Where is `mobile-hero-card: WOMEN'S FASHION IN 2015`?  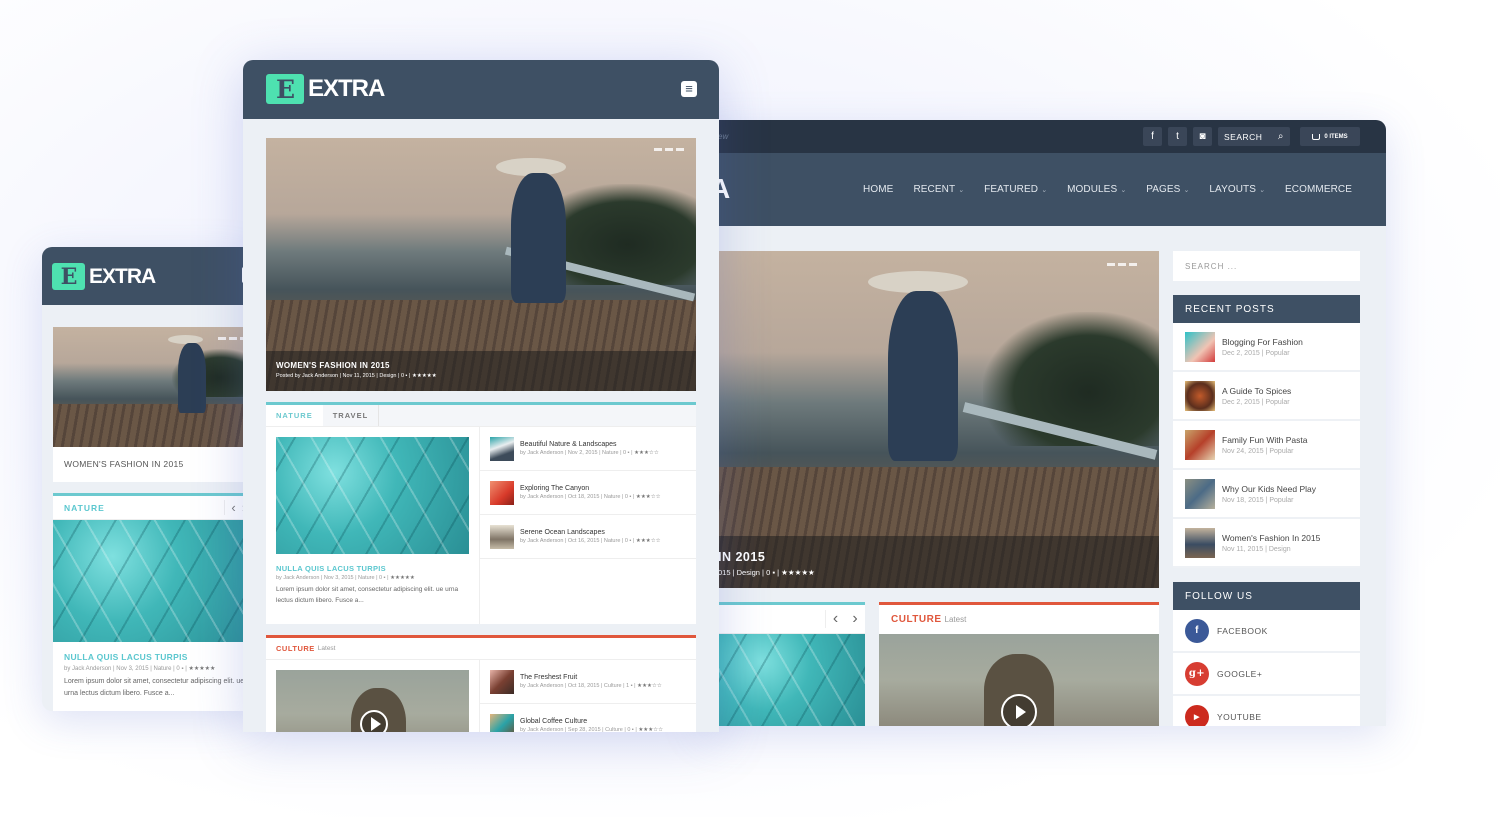
mobile-hero-card: WOMEN'S FASHION IN 2015 is located at coordinates (152, 404).